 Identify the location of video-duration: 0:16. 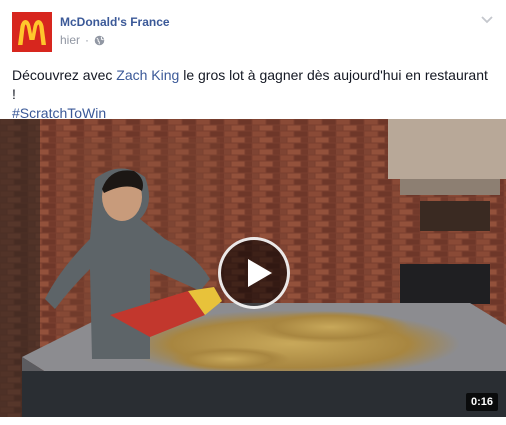
(481, 402).